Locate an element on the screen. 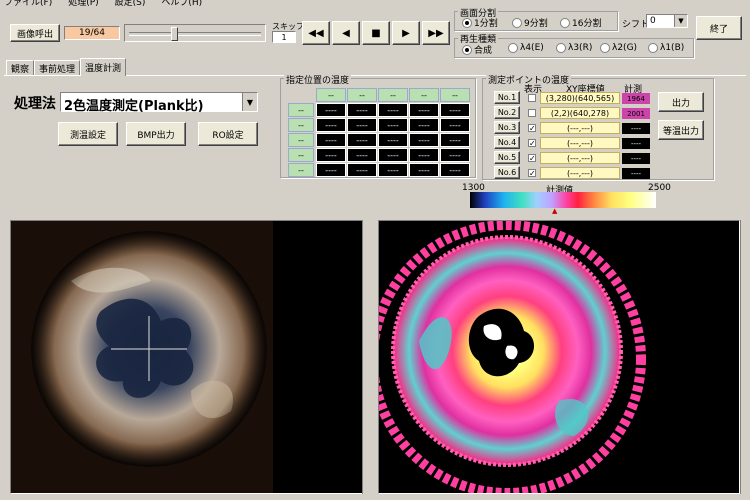 Image resolution: width=750 pixels, height=500 pixels. measure-value-1: 1964 is located at coordinates (636, 98).